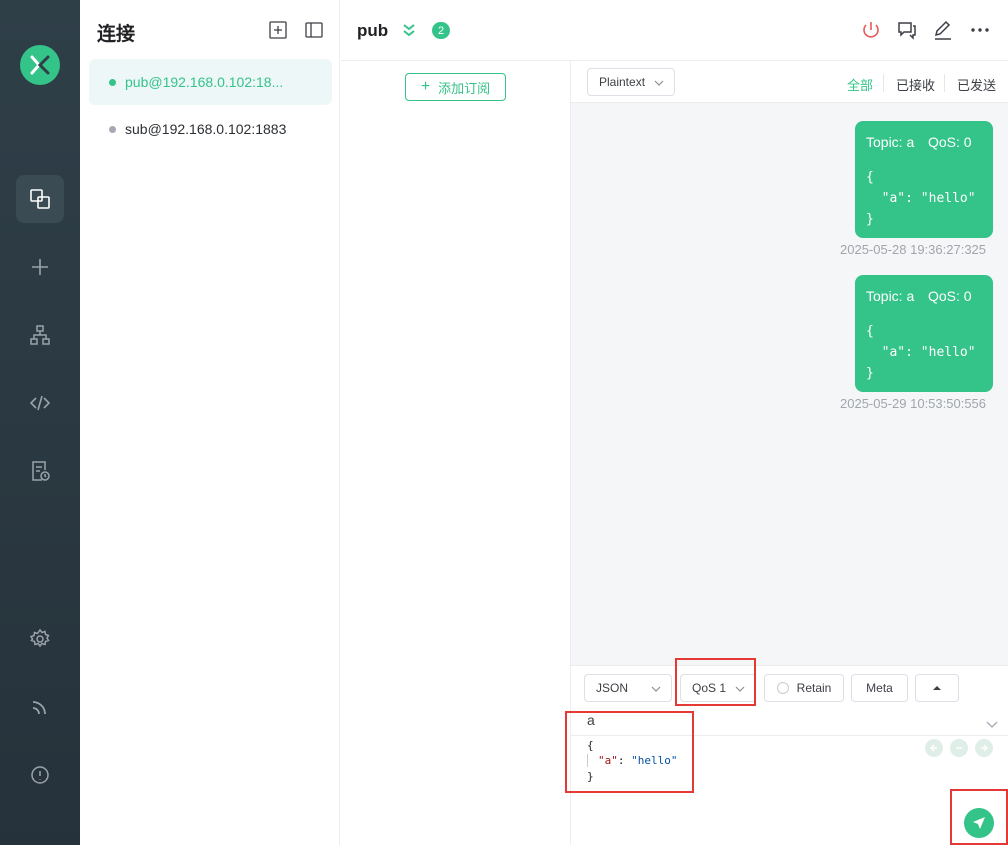 This screenshot has height=845, width=1008. Describe the element at coordinates (441, 30) in the screenshot. I see `subscription-count-badge: 2` at that location.